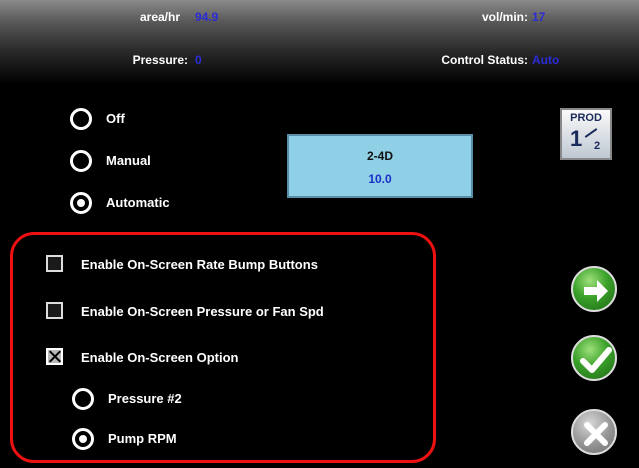  I want to click on prod-number-one: 1, so click(576, 138).